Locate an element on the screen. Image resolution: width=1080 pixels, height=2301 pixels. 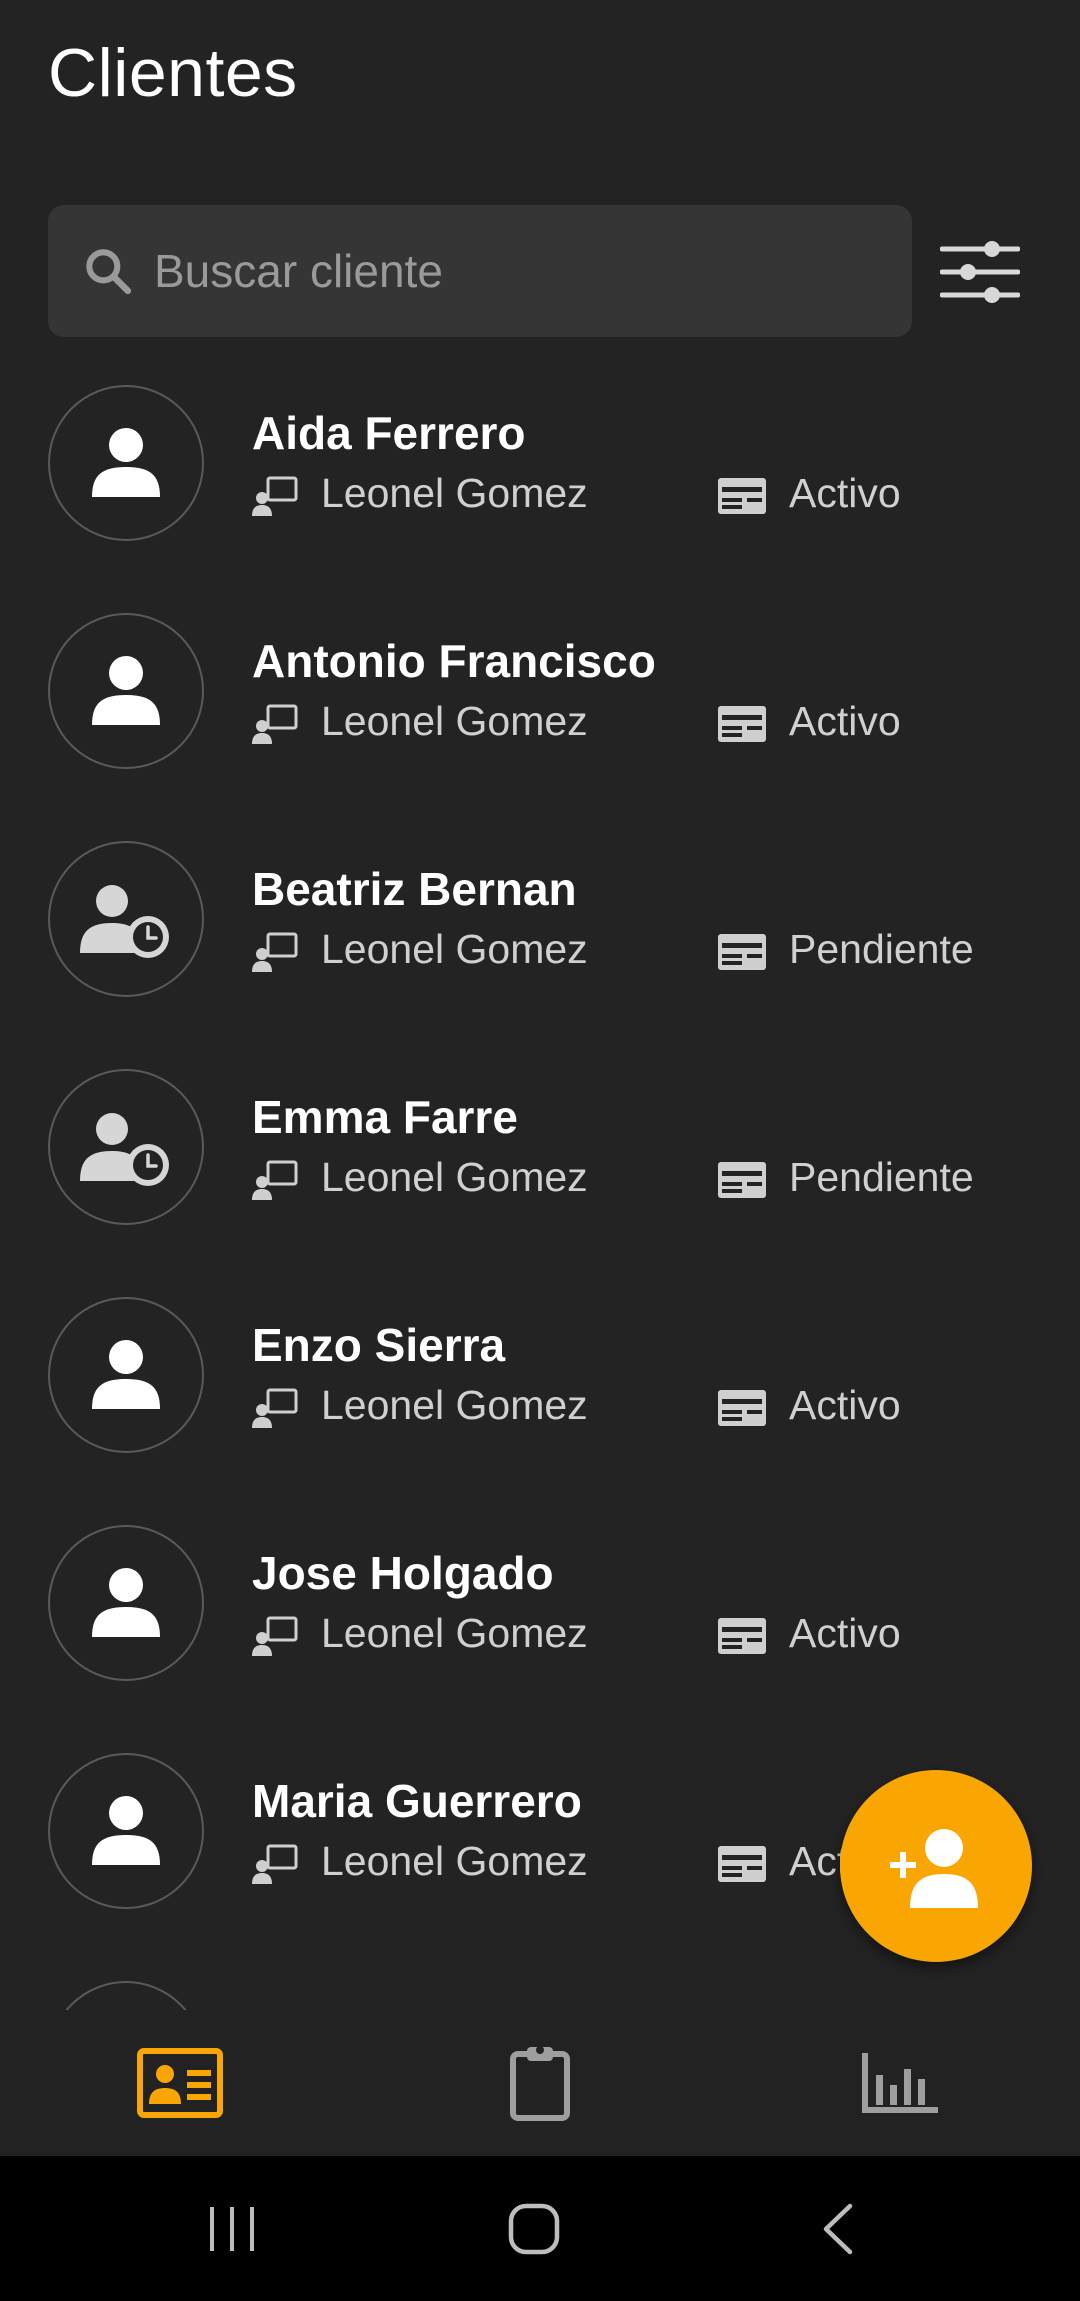
filter-button is located at coordinates (980, 272).